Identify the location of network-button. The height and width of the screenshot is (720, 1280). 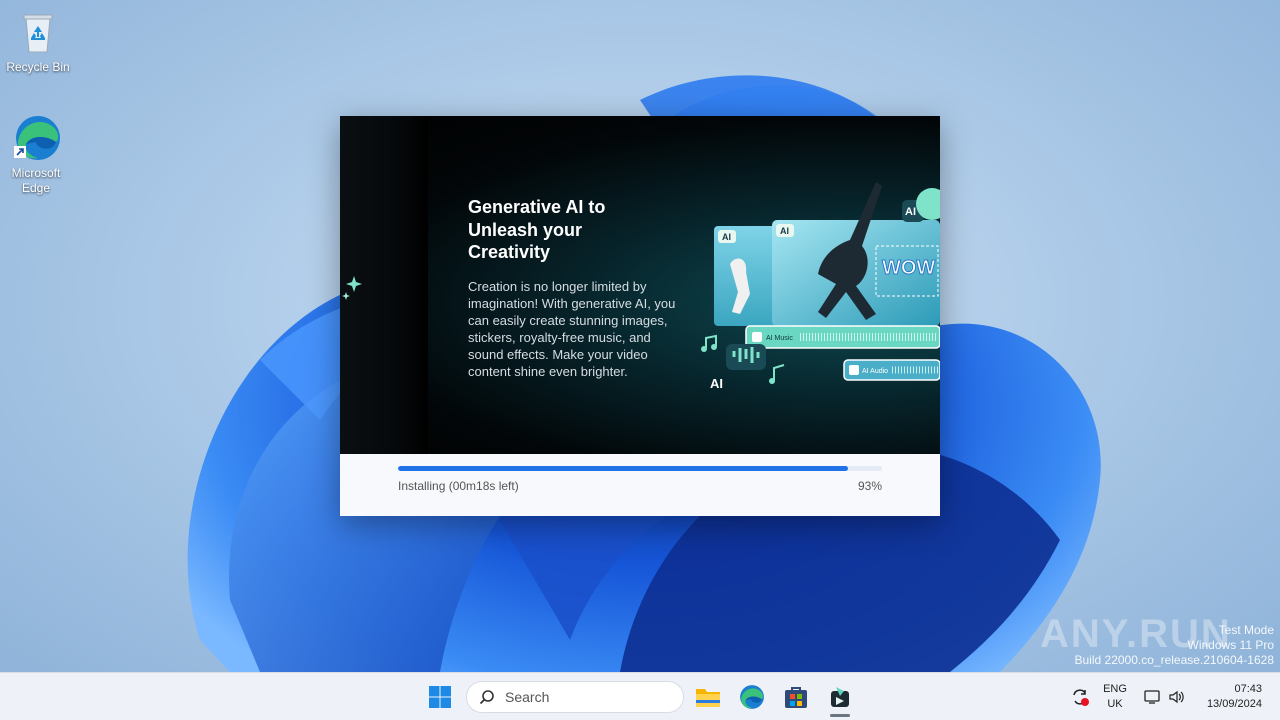
(1152, 697).